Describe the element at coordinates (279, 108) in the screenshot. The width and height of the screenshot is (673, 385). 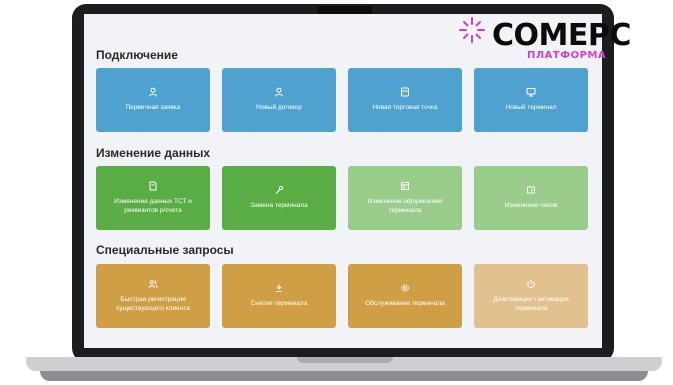
I see `tile-label: Новый договор` at that location.